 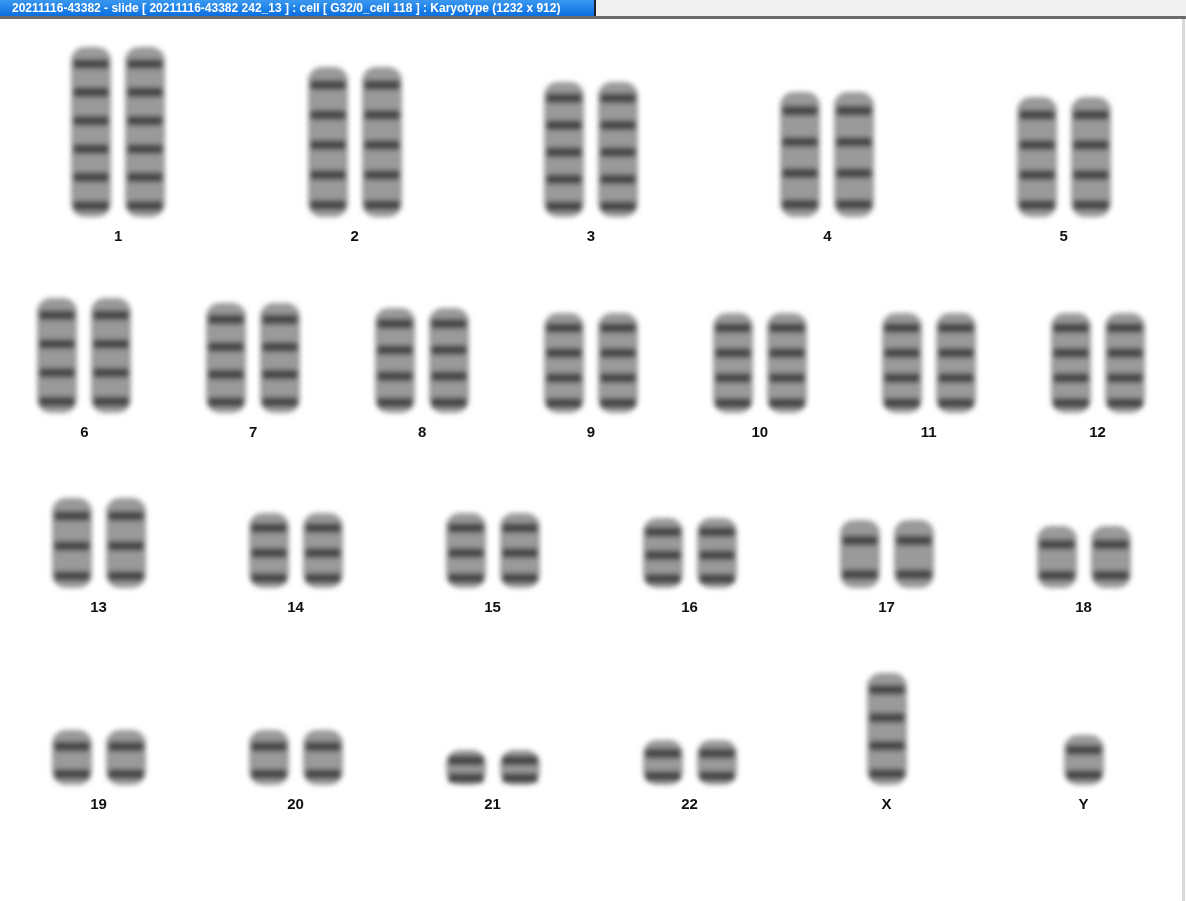 I want to click on chromosome-label: 6, so click(x=84, y=432).